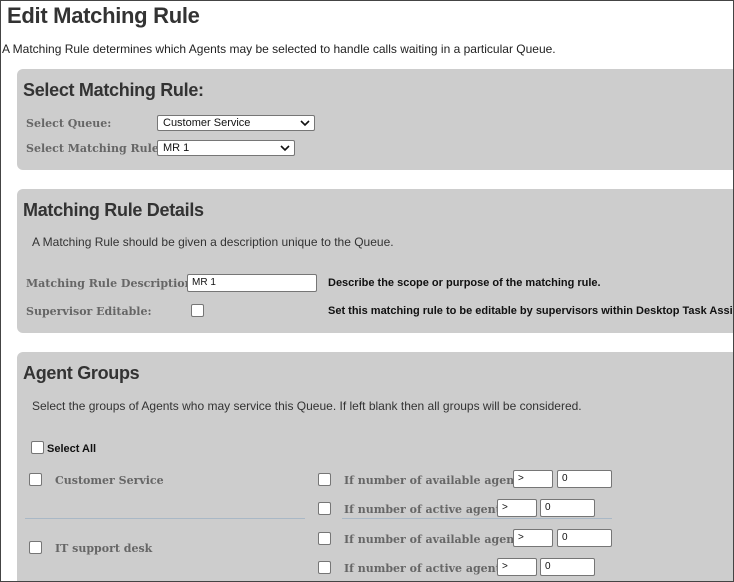 This screenshot has height=582, width=734. I want to click on matching-rule-description-input: MR 1, so click(252, 283).